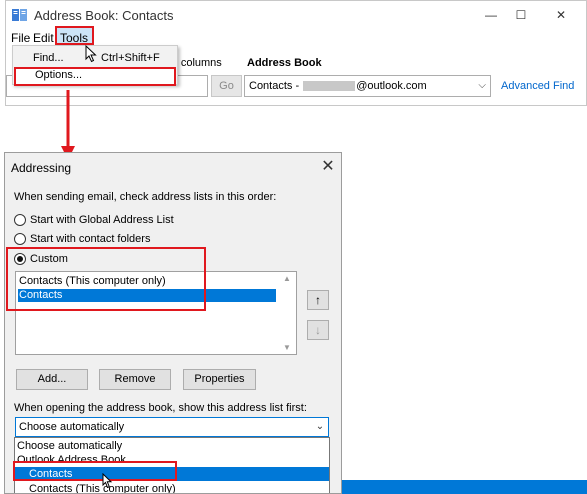  I want to click on find-shortcut: Ctrl+Shift+F, so click(130, 58).